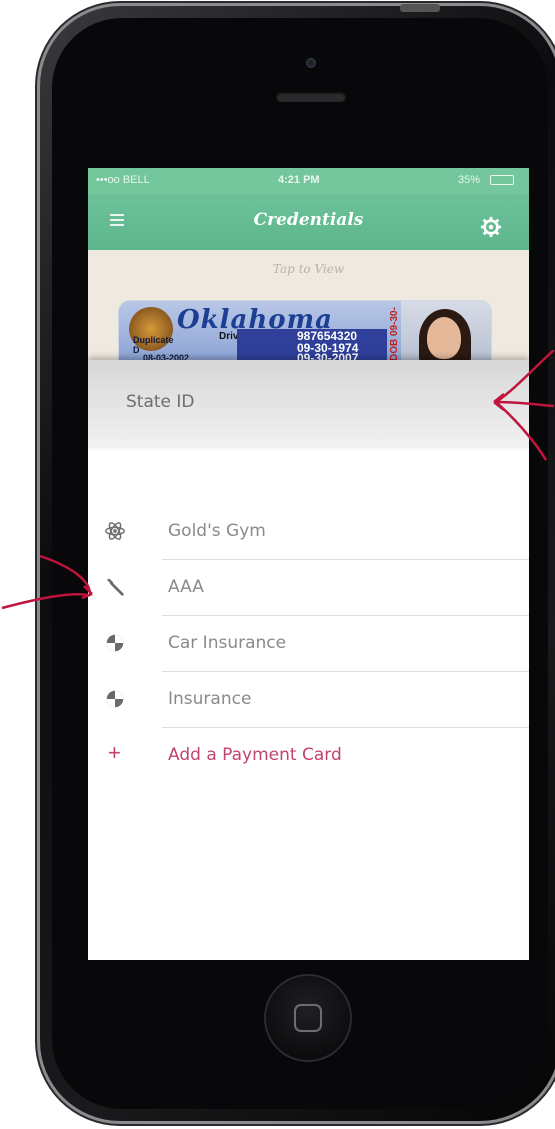  Describe the element at coordinates (210, 699) in the screenshot. I see `list-item-label: Insurance` at that location.